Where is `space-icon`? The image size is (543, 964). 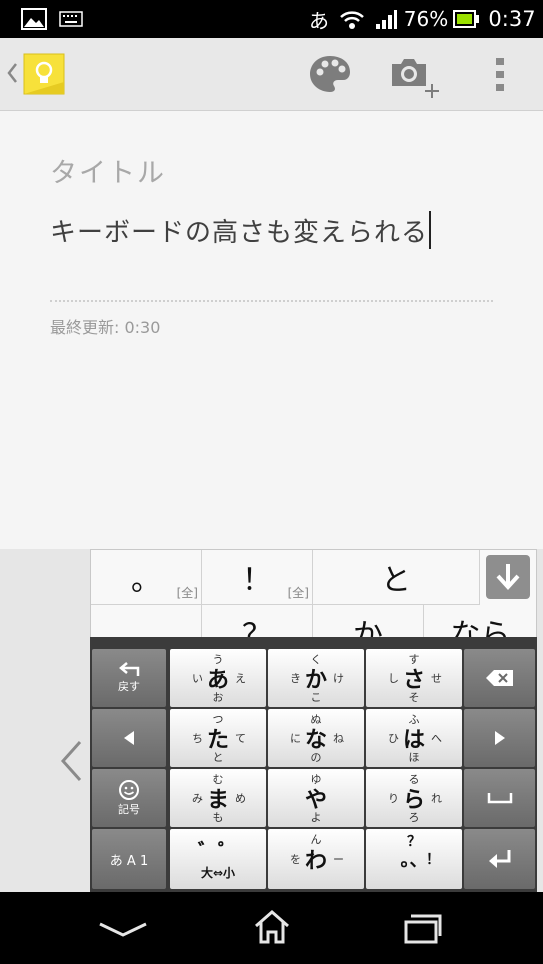
space-icon is located at coordinates (499, 798).